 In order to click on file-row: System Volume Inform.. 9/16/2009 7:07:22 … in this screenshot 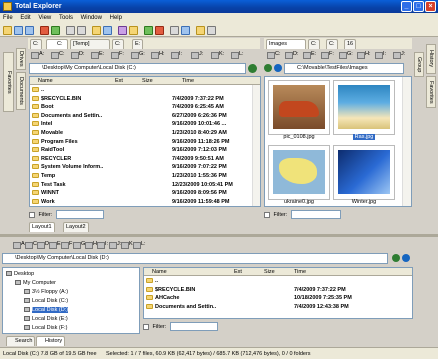, I will do `click(140, 167)`.